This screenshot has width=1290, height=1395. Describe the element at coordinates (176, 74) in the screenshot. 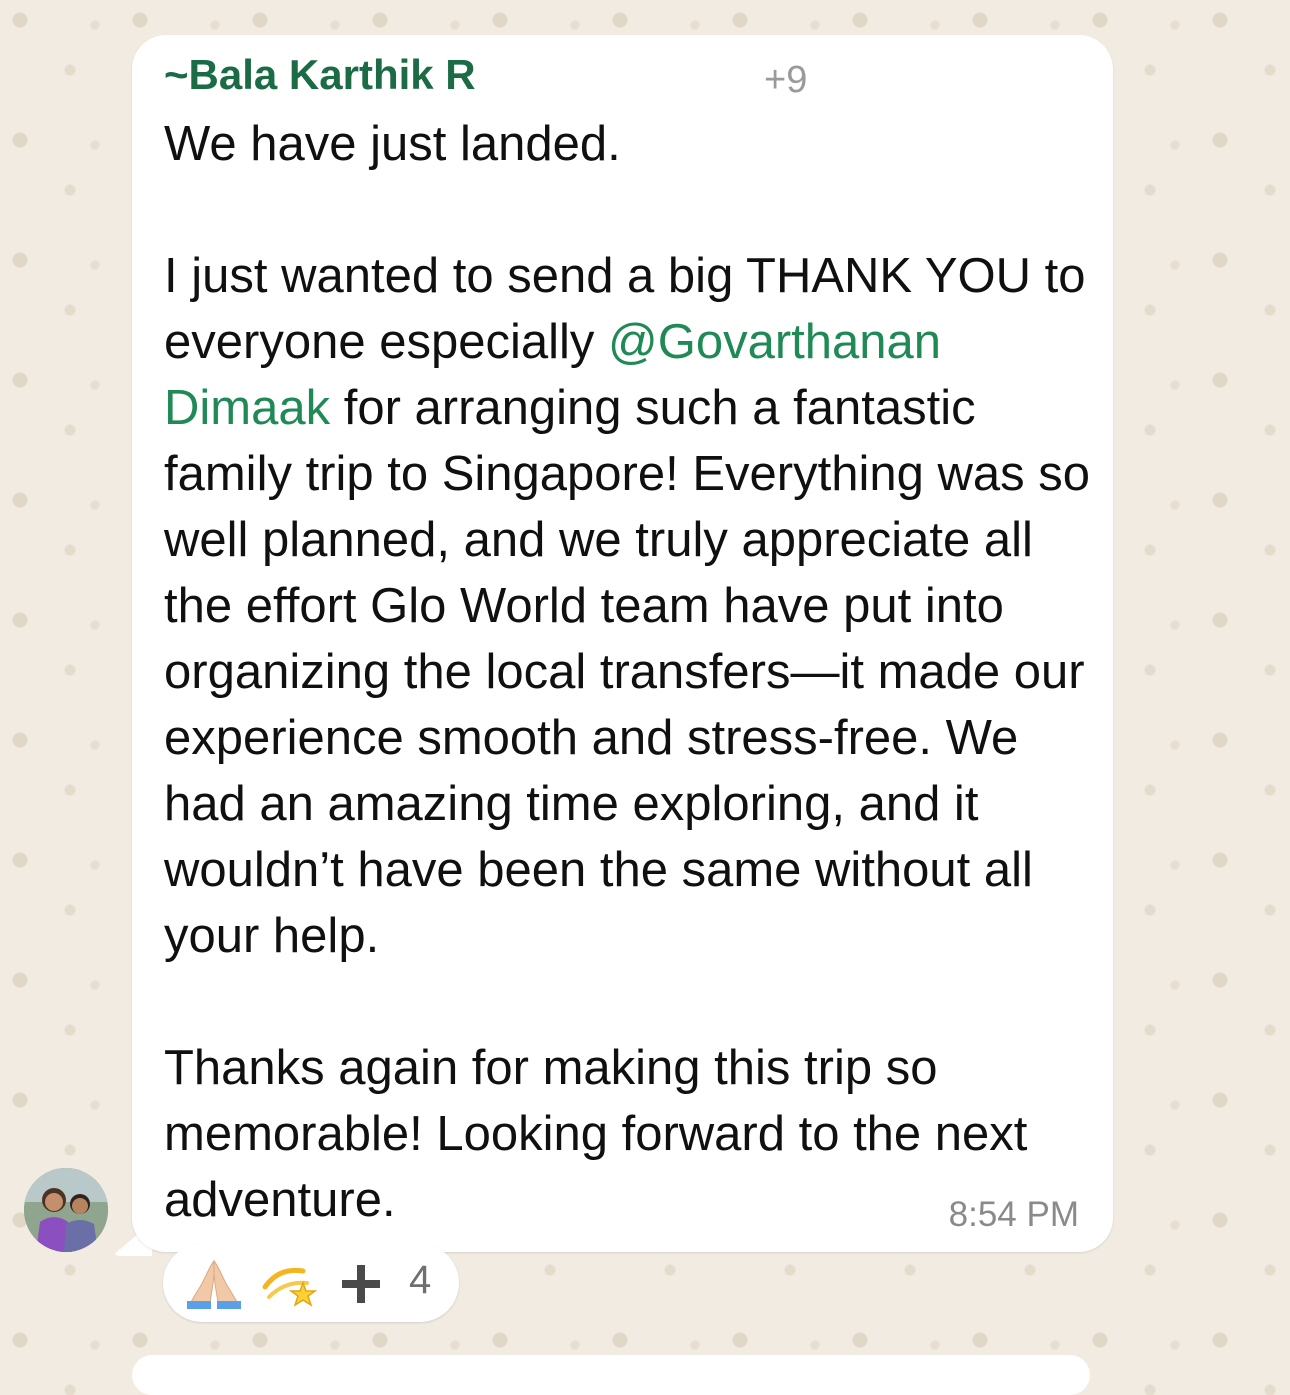

I see `sender-prefix: ~` at that location.